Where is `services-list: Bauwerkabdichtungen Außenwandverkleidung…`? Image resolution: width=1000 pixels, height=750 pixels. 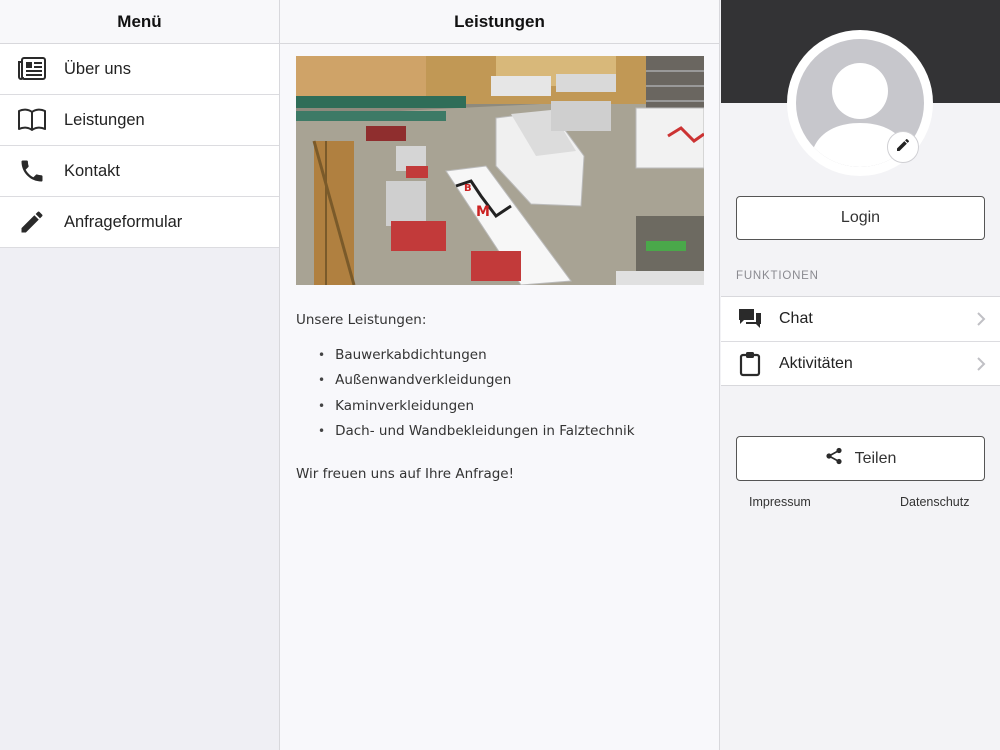 services-list: Bauwerkabdichtungen Außenwandverkleidung… is located at coordinates (512, 393).